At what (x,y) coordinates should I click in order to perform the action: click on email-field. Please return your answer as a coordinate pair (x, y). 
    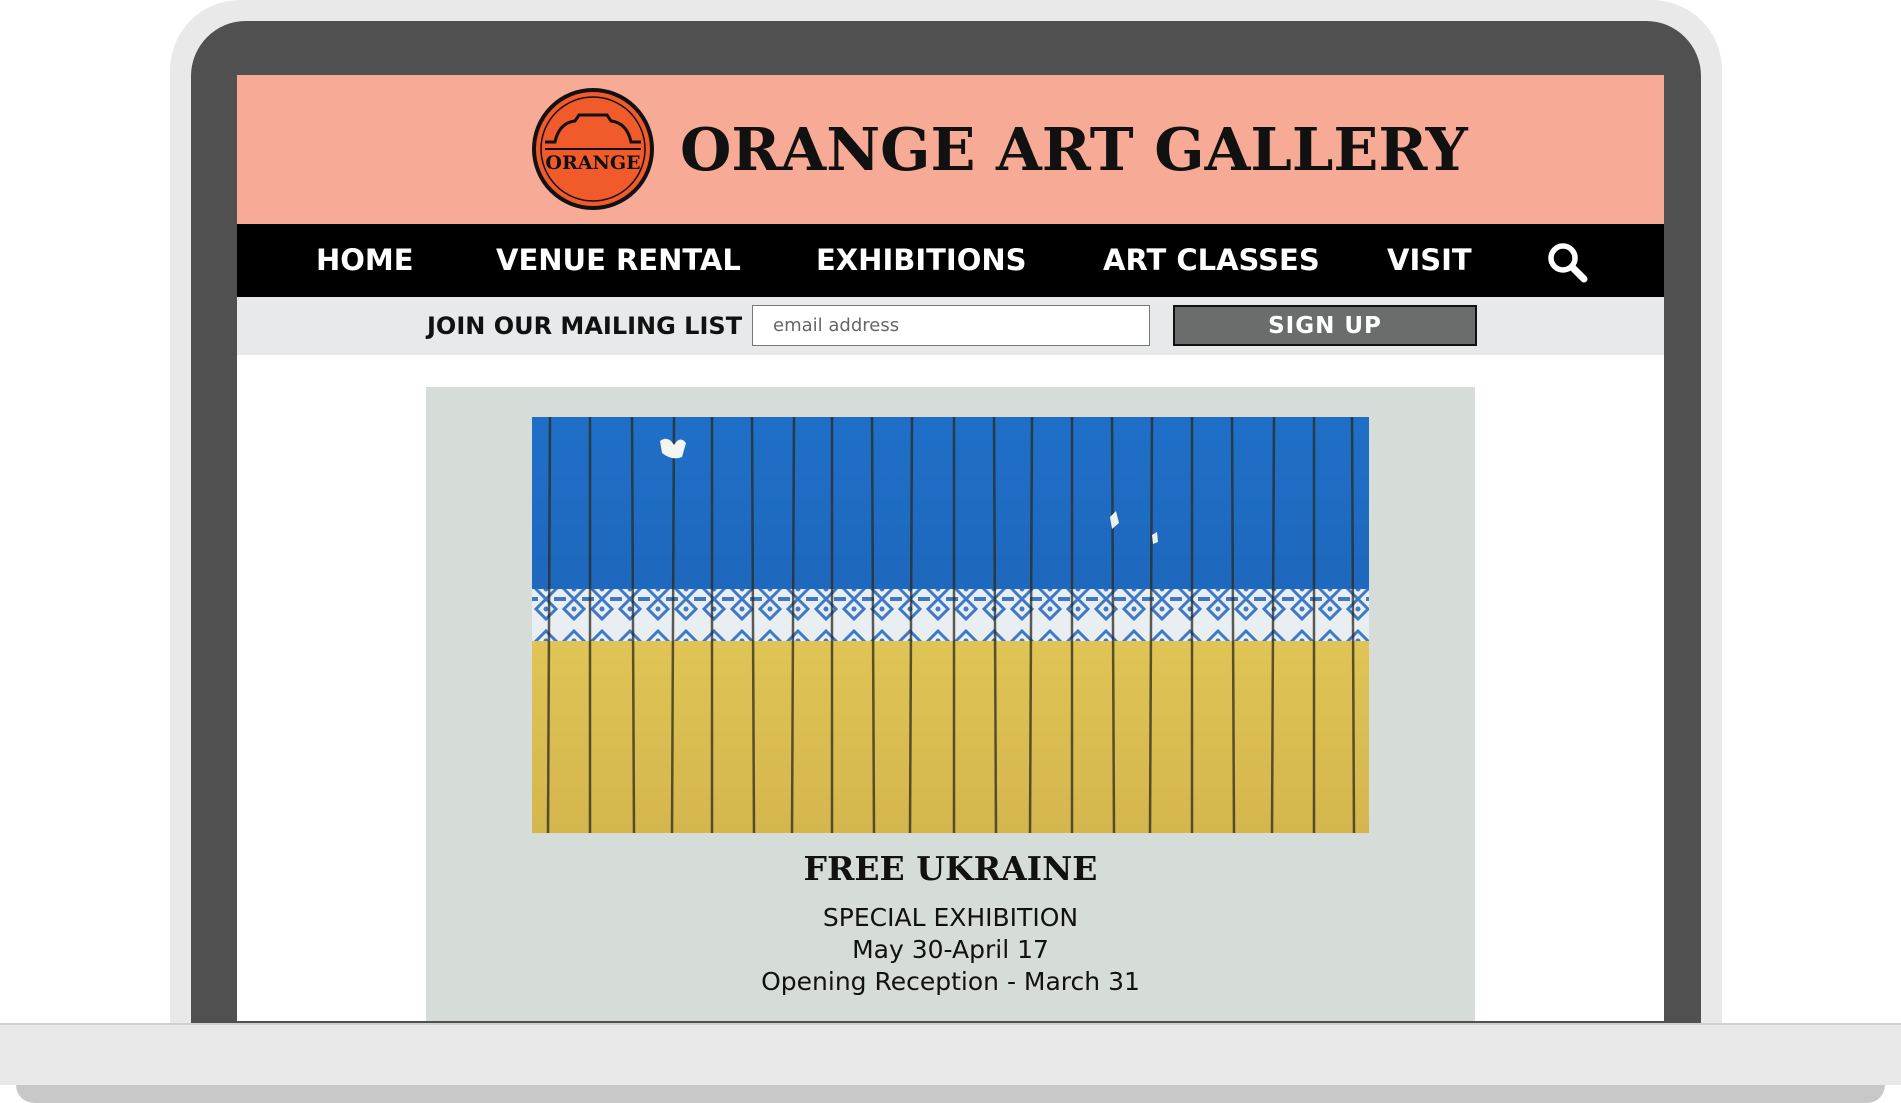
    Looking at the image, I should click on (951, 325).